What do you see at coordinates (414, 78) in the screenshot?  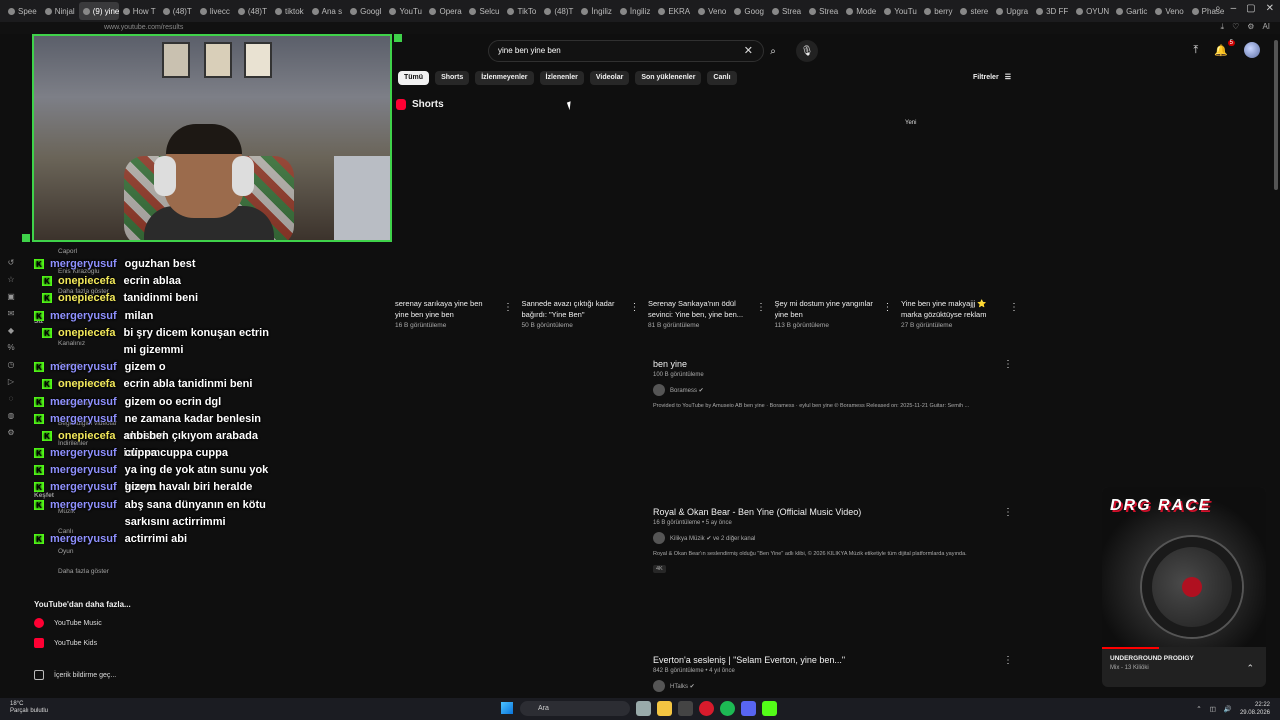 I see `filter-chip: Tümü` at bounding box center [414, 78].